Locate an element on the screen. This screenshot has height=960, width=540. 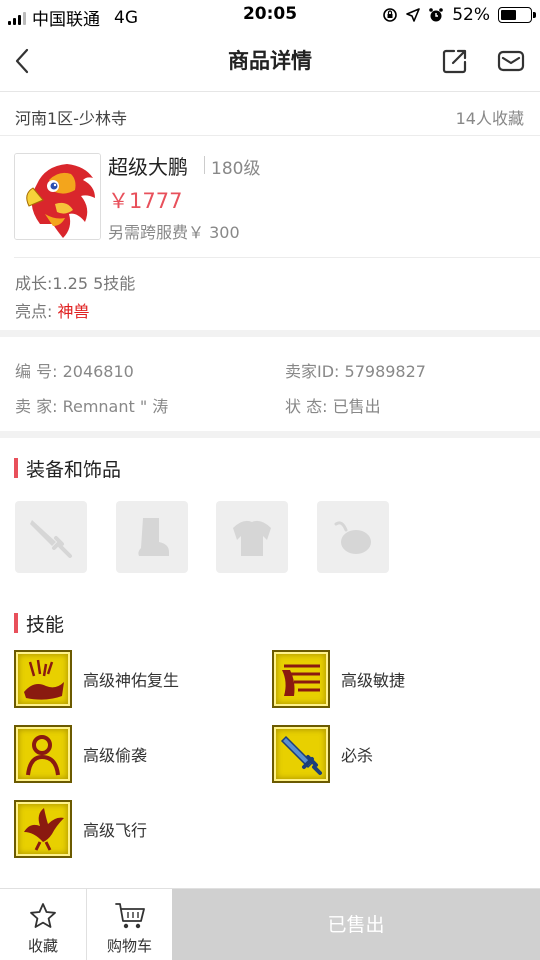
battery-icon is located at coordinates (517, 15).